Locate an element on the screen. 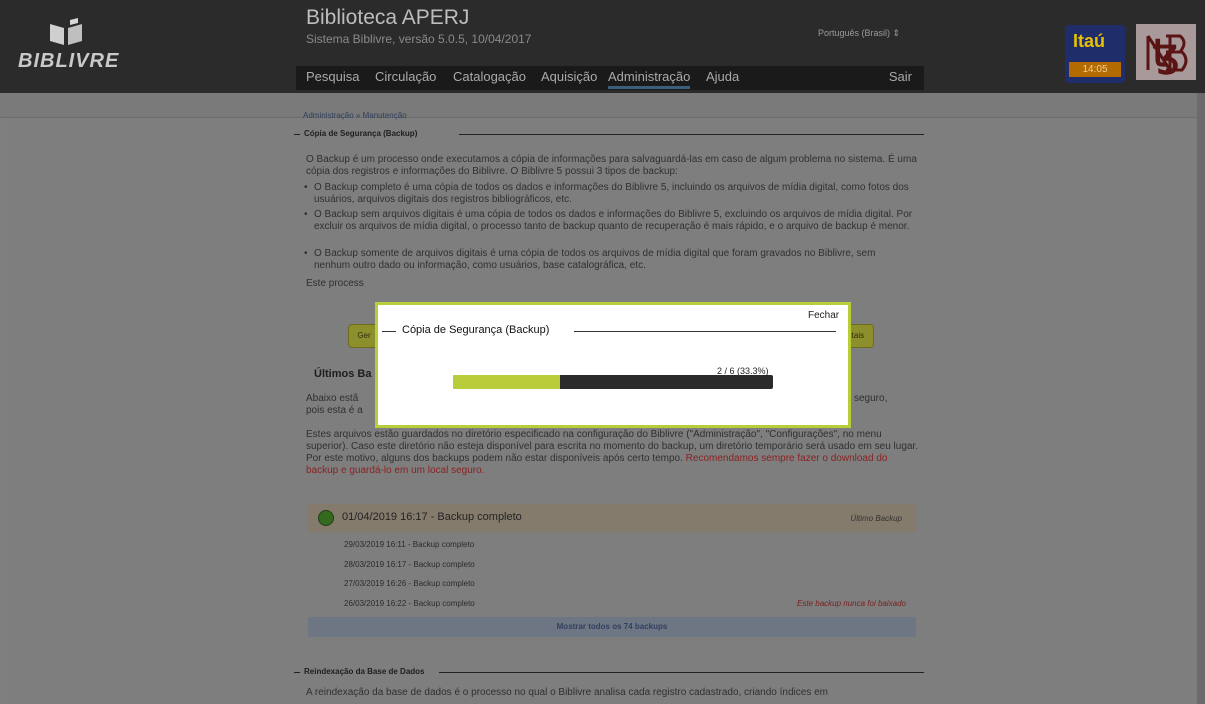 The image size is (1205, 704). menu-ajuda: Ajuda is located at coordinates (722, 76).